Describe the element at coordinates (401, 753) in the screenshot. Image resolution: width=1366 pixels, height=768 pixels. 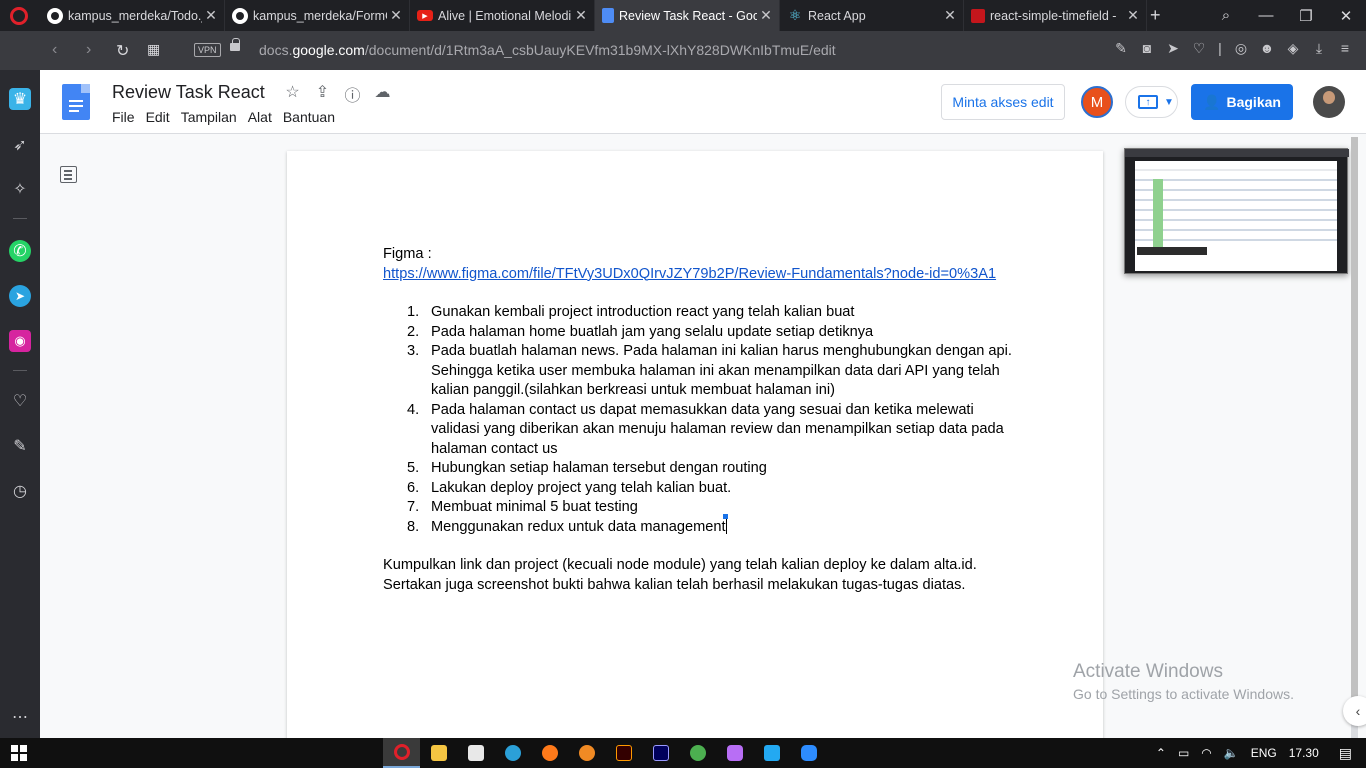
I see `taskbar-opera` at that location.